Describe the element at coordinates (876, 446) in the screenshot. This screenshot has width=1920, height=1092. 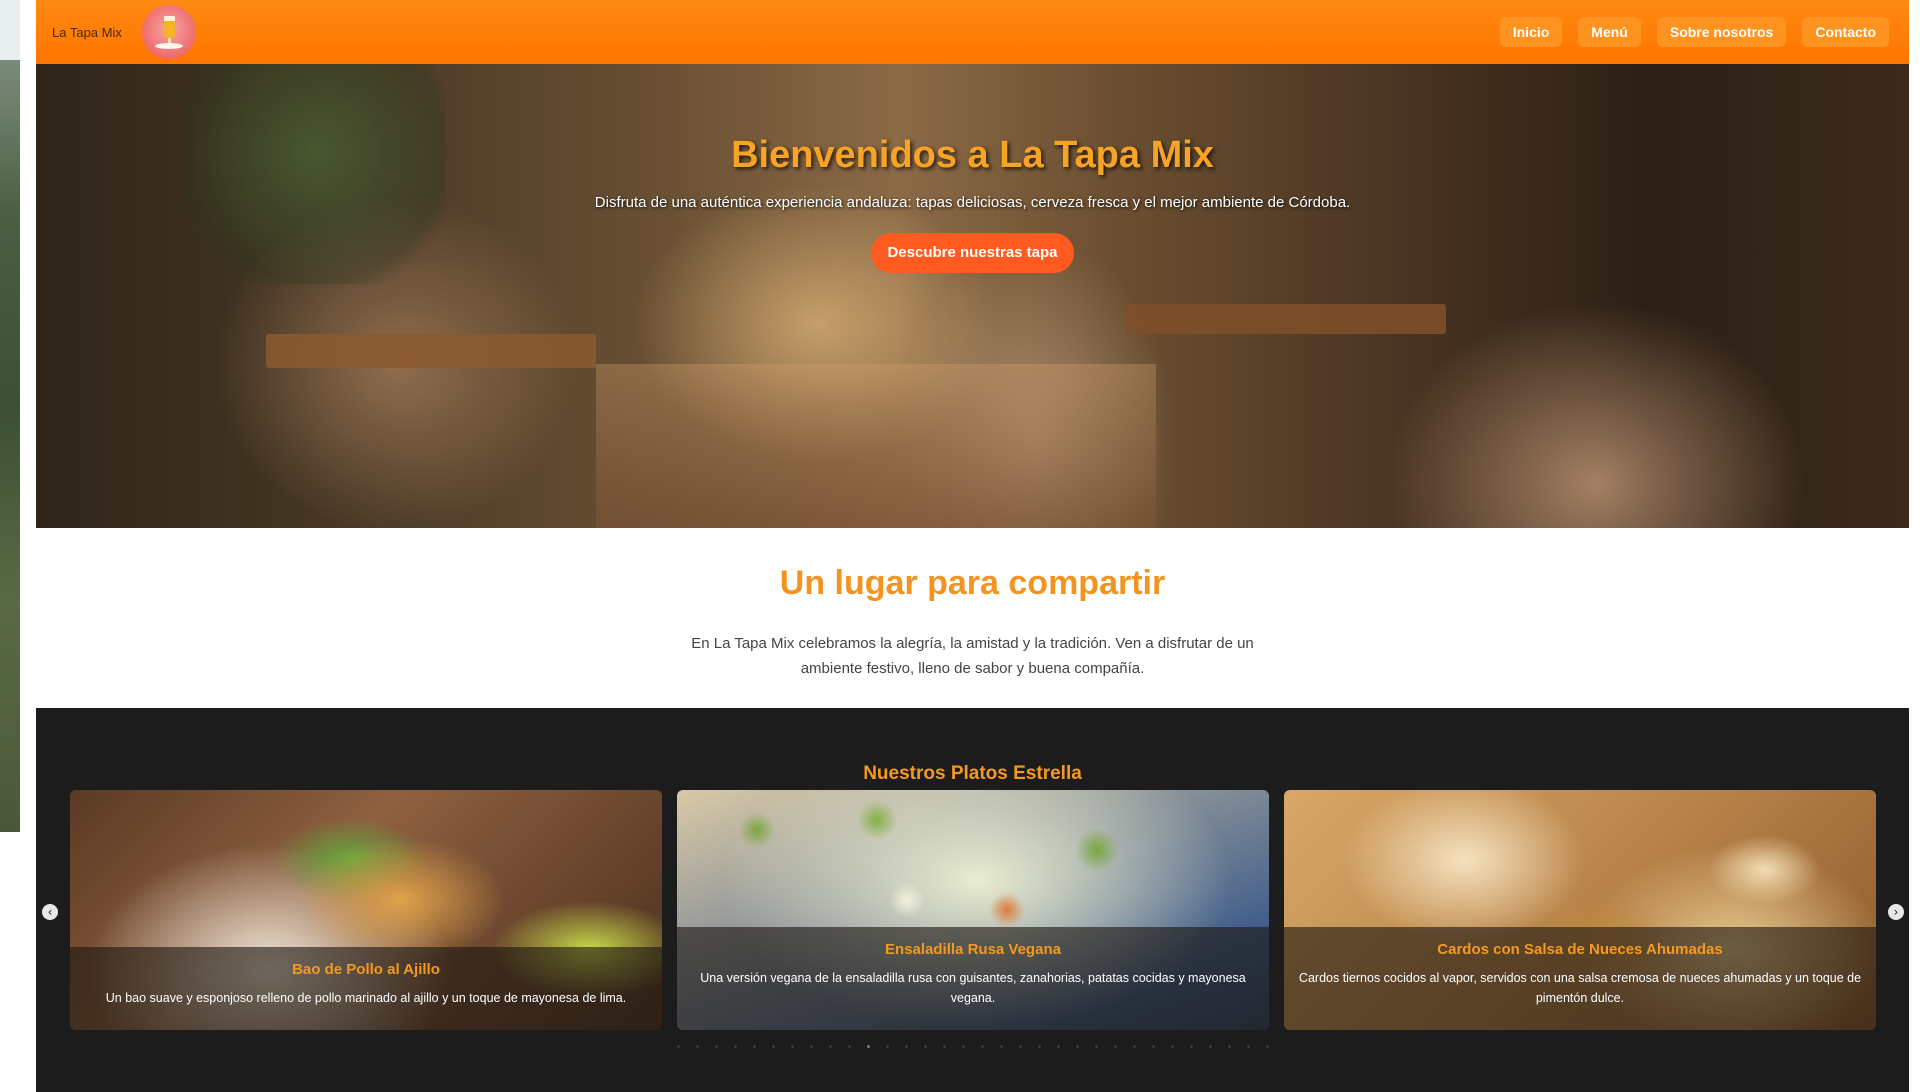
I see `hero-photo-floor` at that location.